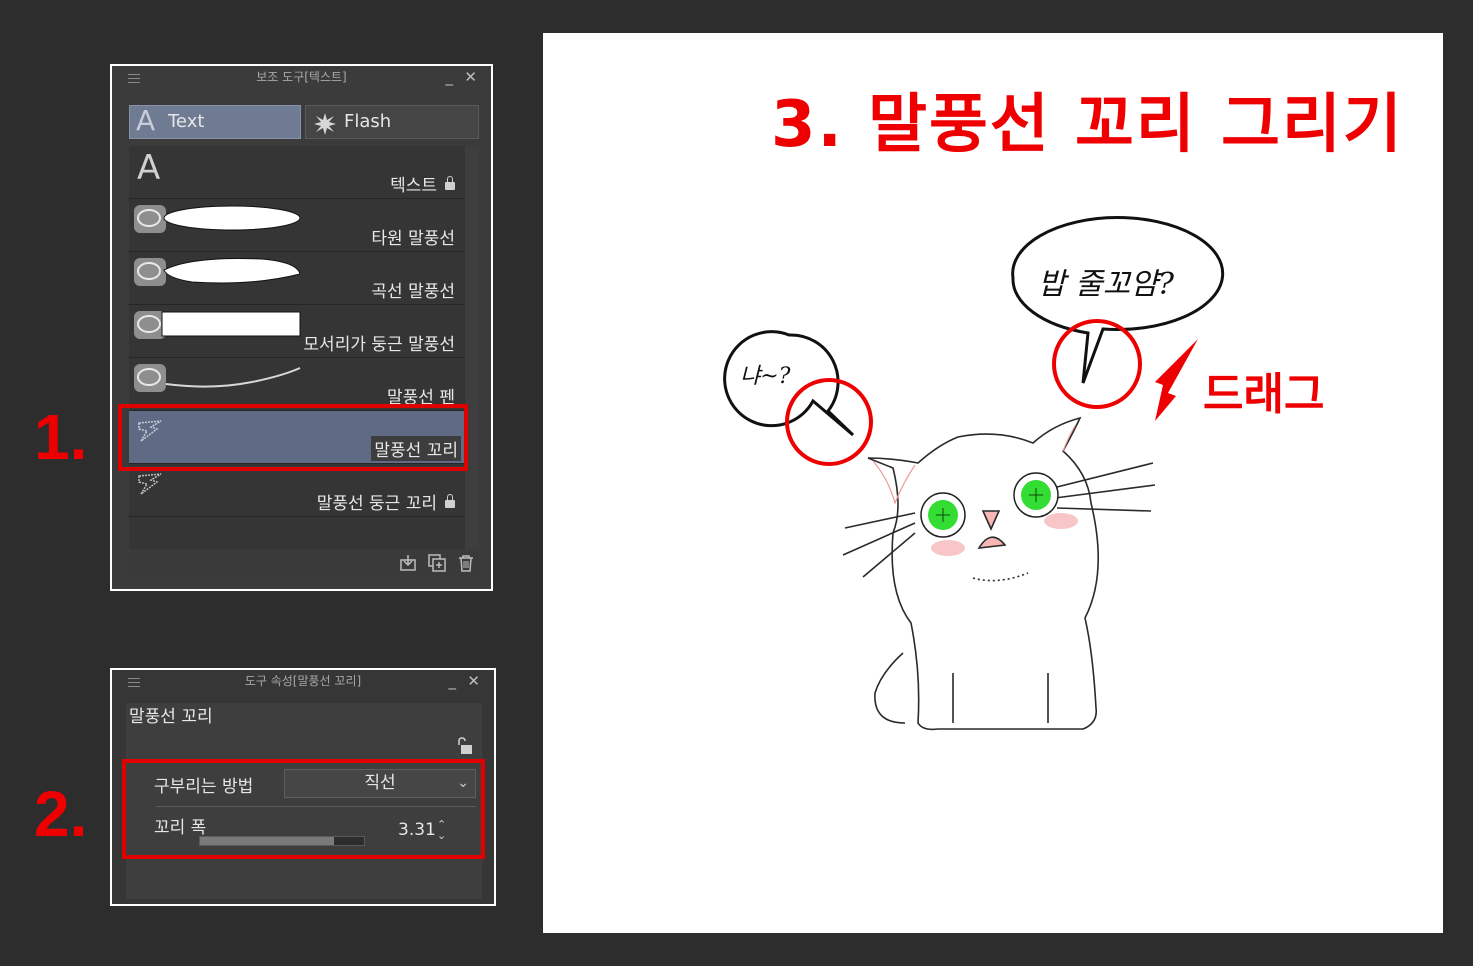 The height and width of the screenshot is (966, 1473). I want to click on tab-flash: Flash, so click(392, 122).